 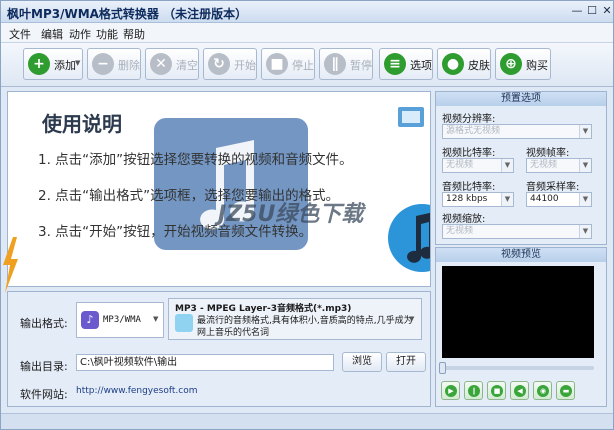 What do you see at coordinates (511, 64) in the screenshot?
I see `cart-icon: ⊕` at bounding box center [511, 64].